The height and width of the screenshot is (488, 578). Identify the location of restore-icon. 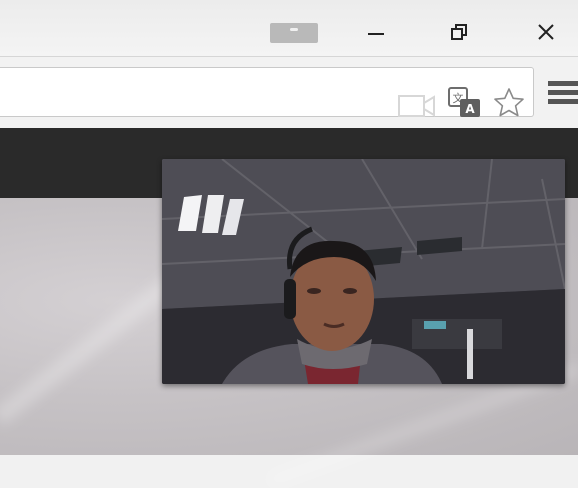
(459, 32).